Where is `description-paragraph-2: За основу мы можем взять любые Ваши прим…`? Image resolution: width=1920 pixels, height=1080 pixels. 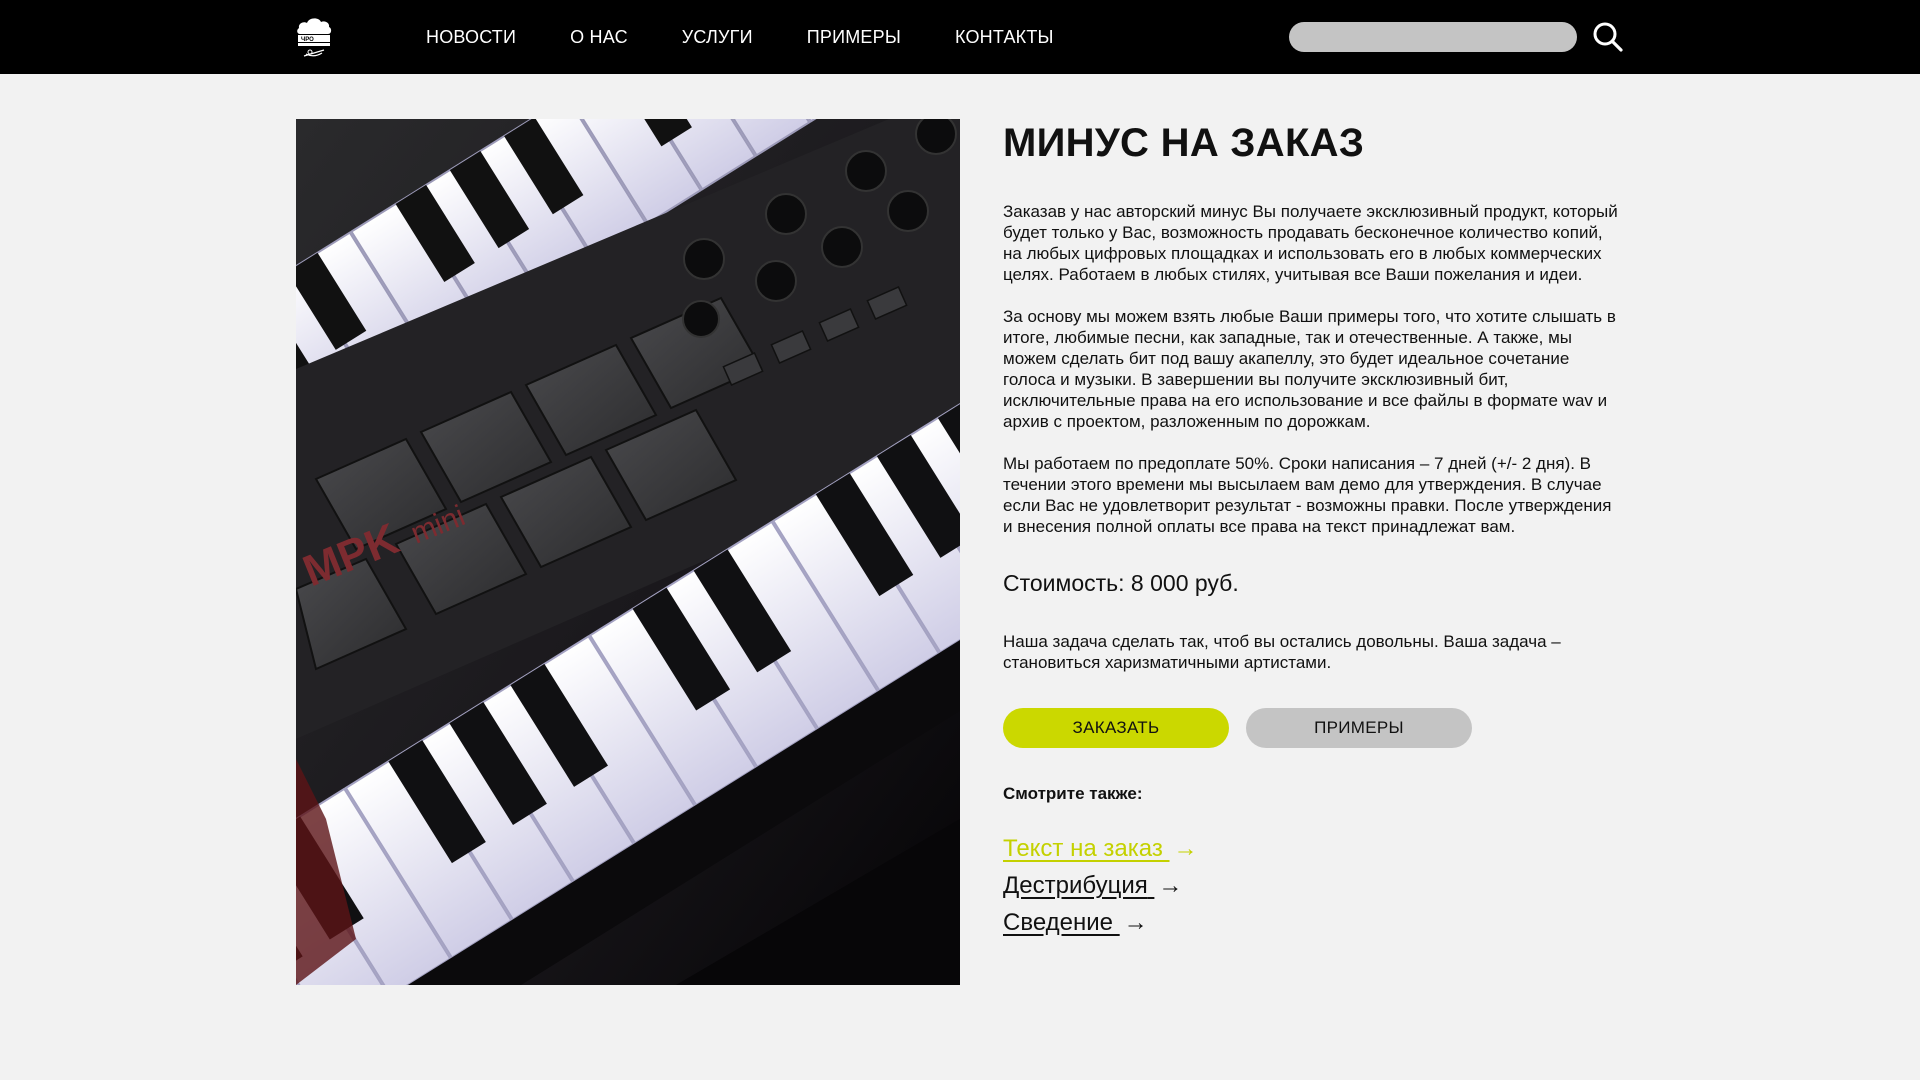 description-paragraph-2: За основу мы можем взять любые Ваши прим… is located at coordinates (1309, 369).